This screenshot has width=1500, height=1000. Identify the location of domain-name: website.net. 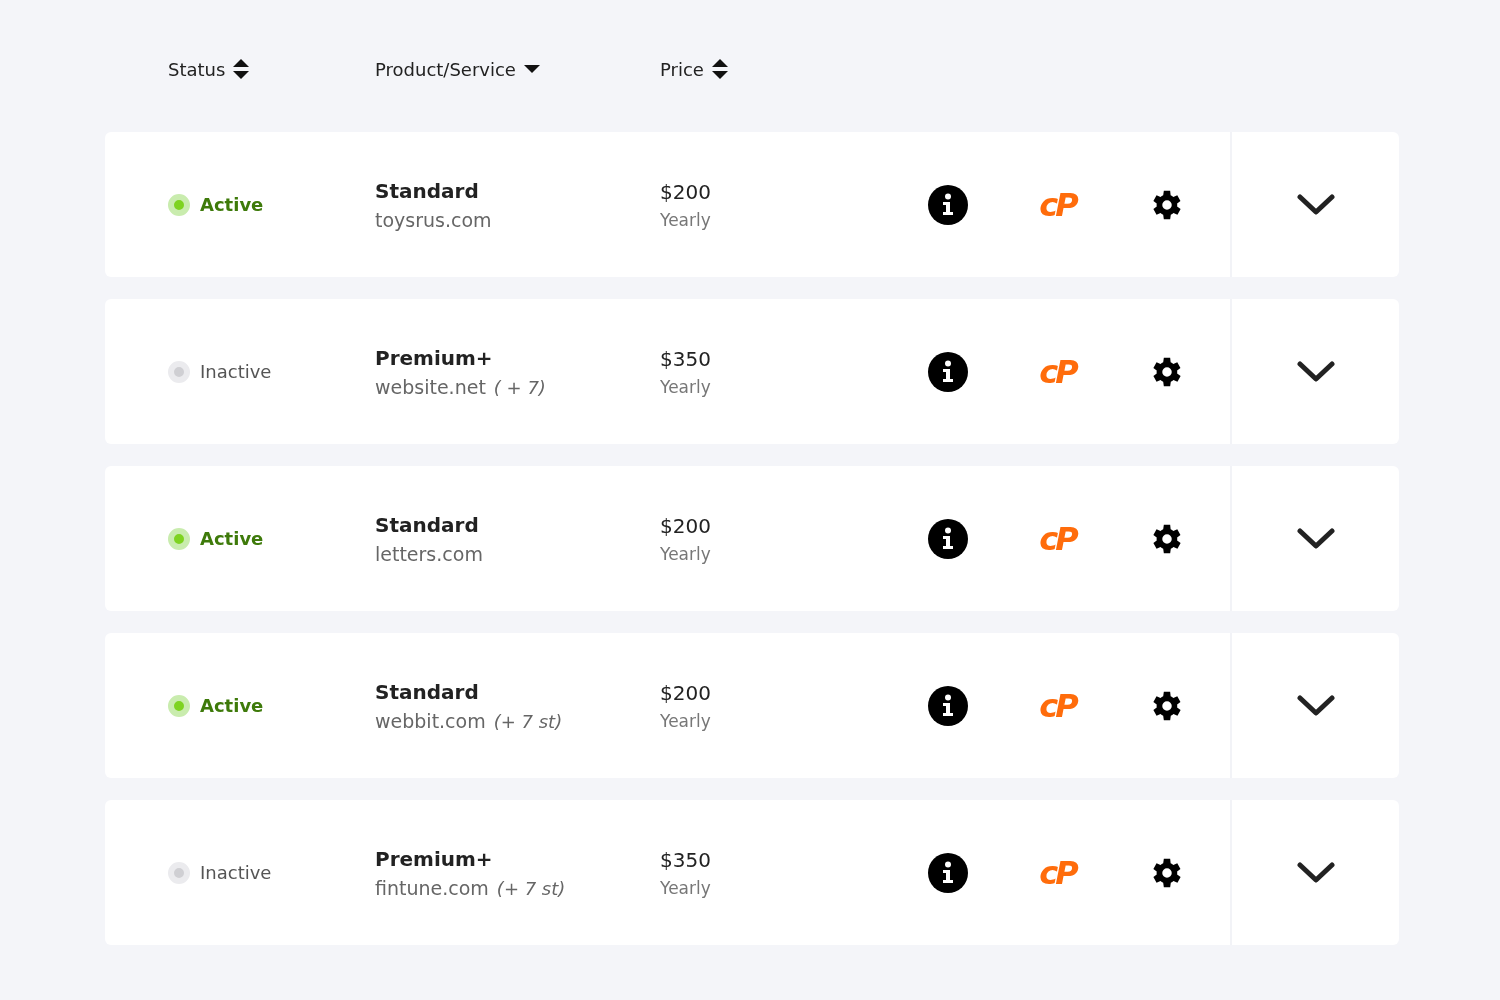
(430, 386).